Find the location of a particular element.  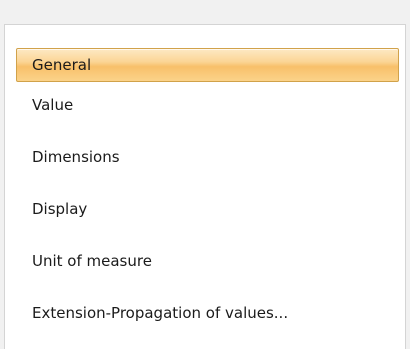

category-item-unit-of-measure: Unit of measure is located at coordinates (207, 261).